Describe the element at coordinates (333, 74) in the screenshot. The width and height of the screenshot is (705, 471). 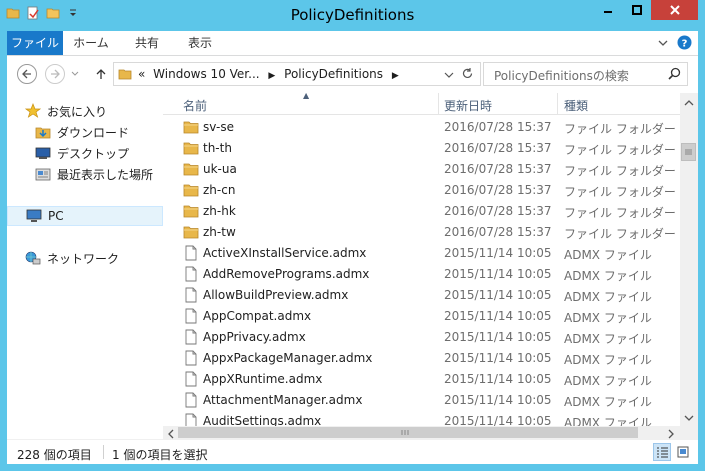
I see `breadcrumb-policydefinitions: PolicyDefinitions` at that location.